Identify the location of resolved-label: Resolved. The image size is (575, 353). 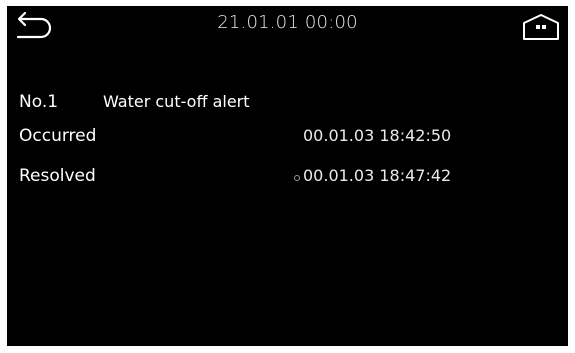
(57, 176).